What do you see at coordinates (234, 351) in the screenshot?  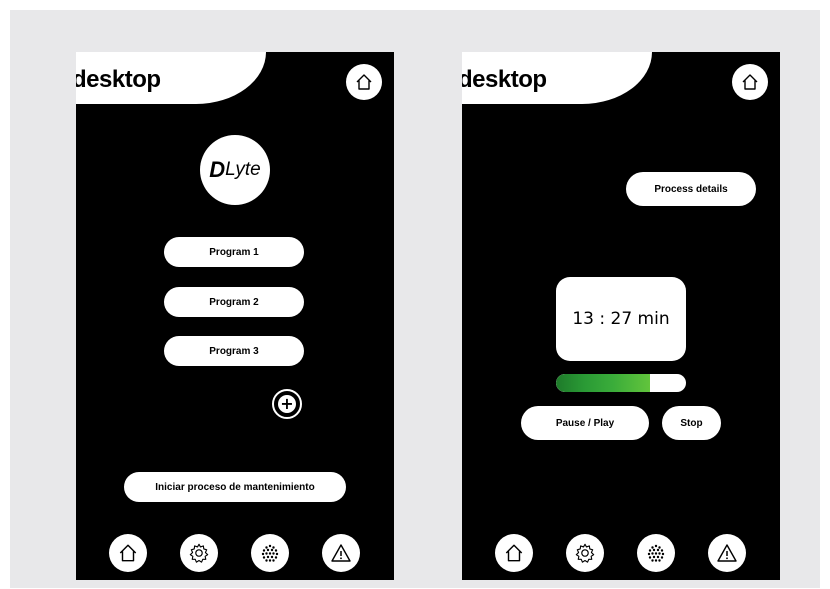 I see `program-3-button: Program 3` at bounding box center [234, 351].